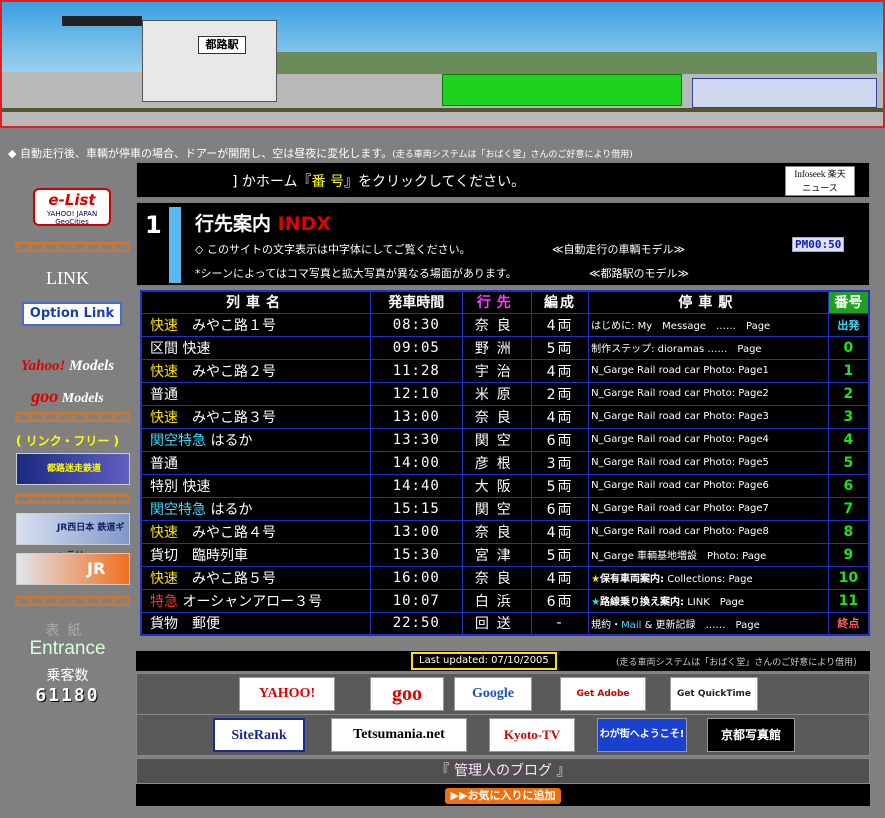  Describe the element at coordinates (577, 63) in the screenshot. I see `station-platform` at that location.